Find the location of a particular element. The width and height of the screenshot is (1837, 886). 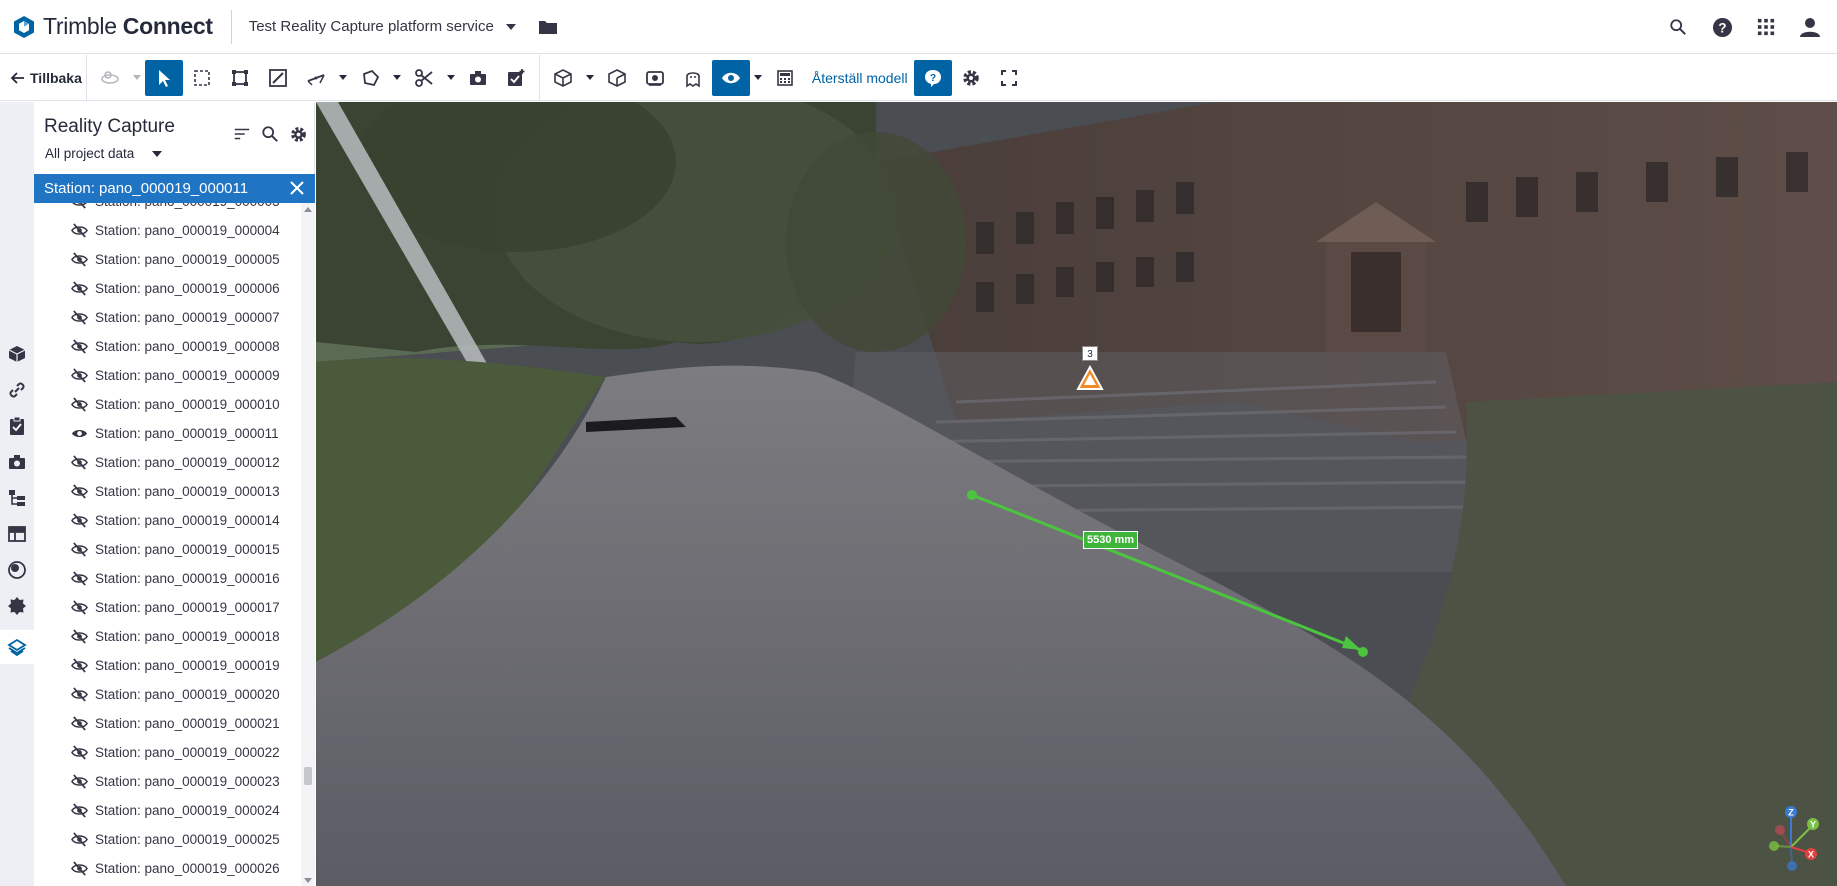

folder-icon is located at coordinates (548, 27).